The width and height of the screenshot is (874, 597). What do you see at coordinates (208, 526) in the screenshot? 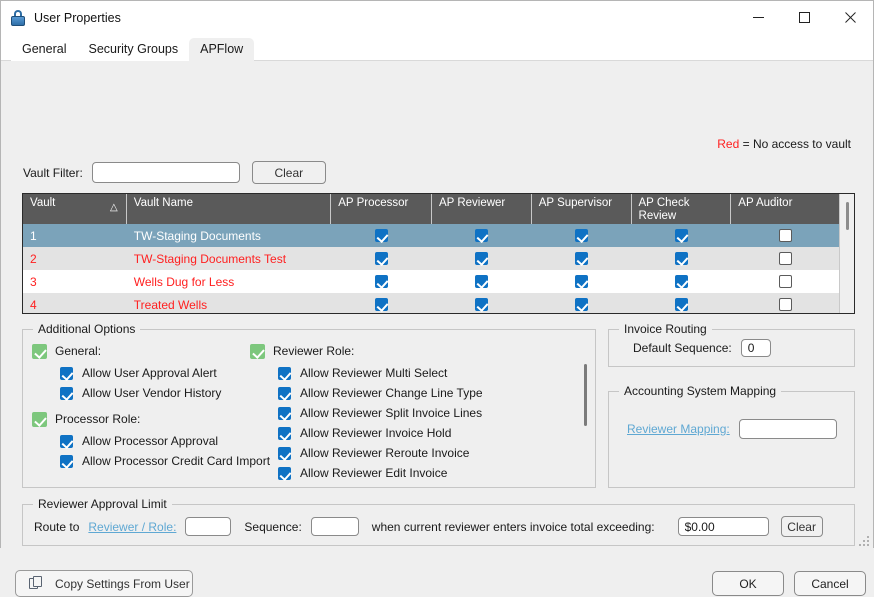
I see `reviewer-role-input` at bounding box center [208, 526].